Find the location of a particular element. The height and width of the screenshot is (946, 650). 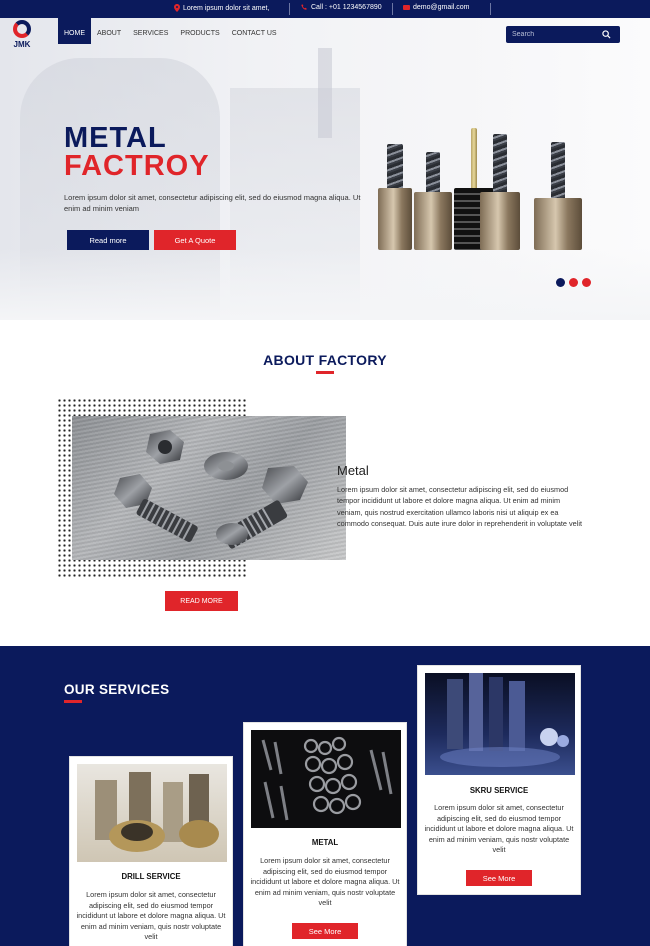

logo-ring-icon is located at coordinates (22, 29).